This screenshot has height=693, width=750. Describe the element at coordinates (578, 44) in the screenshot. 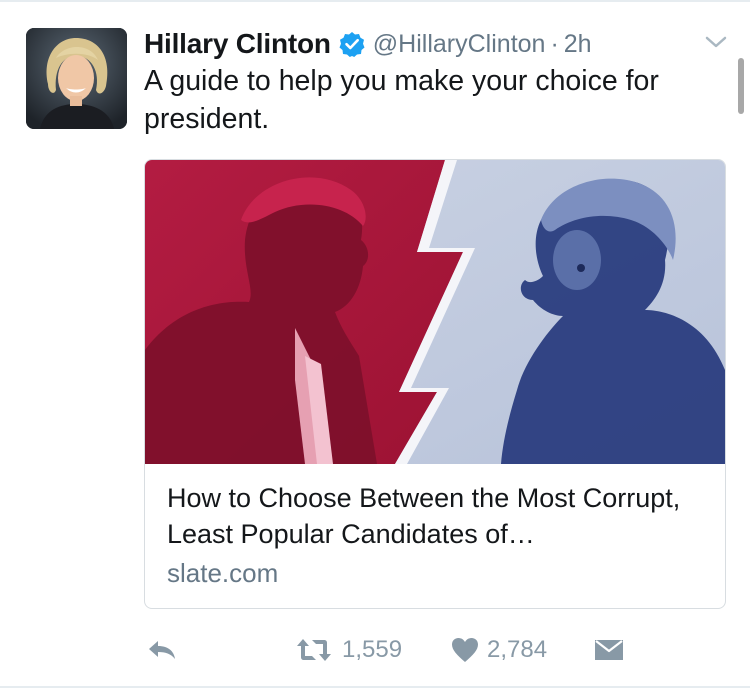

I see `tweet-timestamp: 2h` at that location.